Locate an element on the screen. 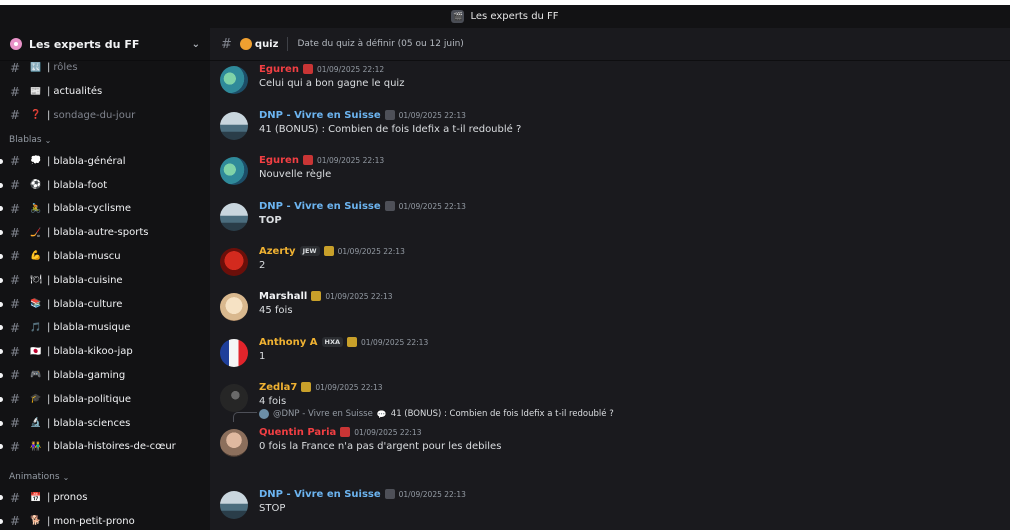  category-header: Blablas ⌄ is located at coordinates (105, 138).